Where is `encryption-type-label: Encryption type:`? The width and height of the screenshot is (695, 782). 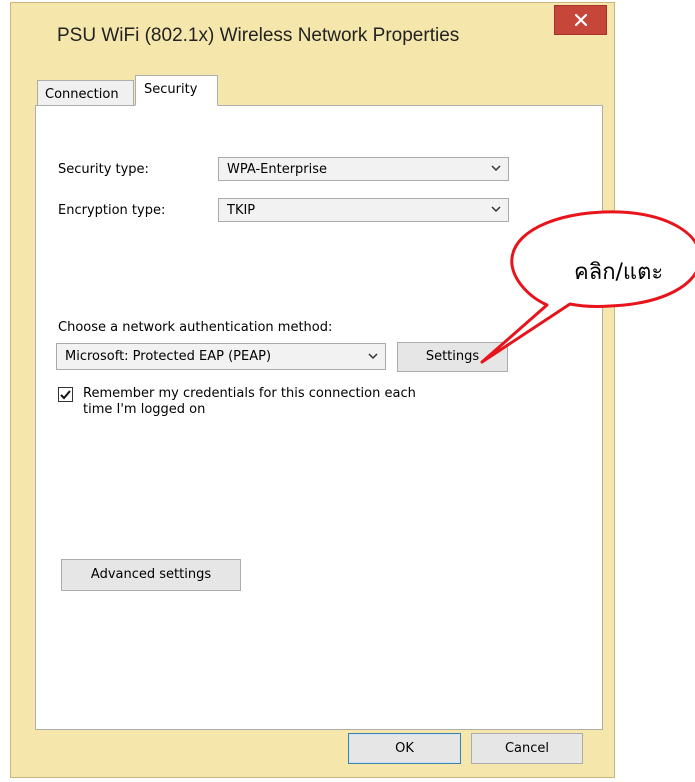
encryption-type-label: Encryption type: is located at coordinates (112, 210).